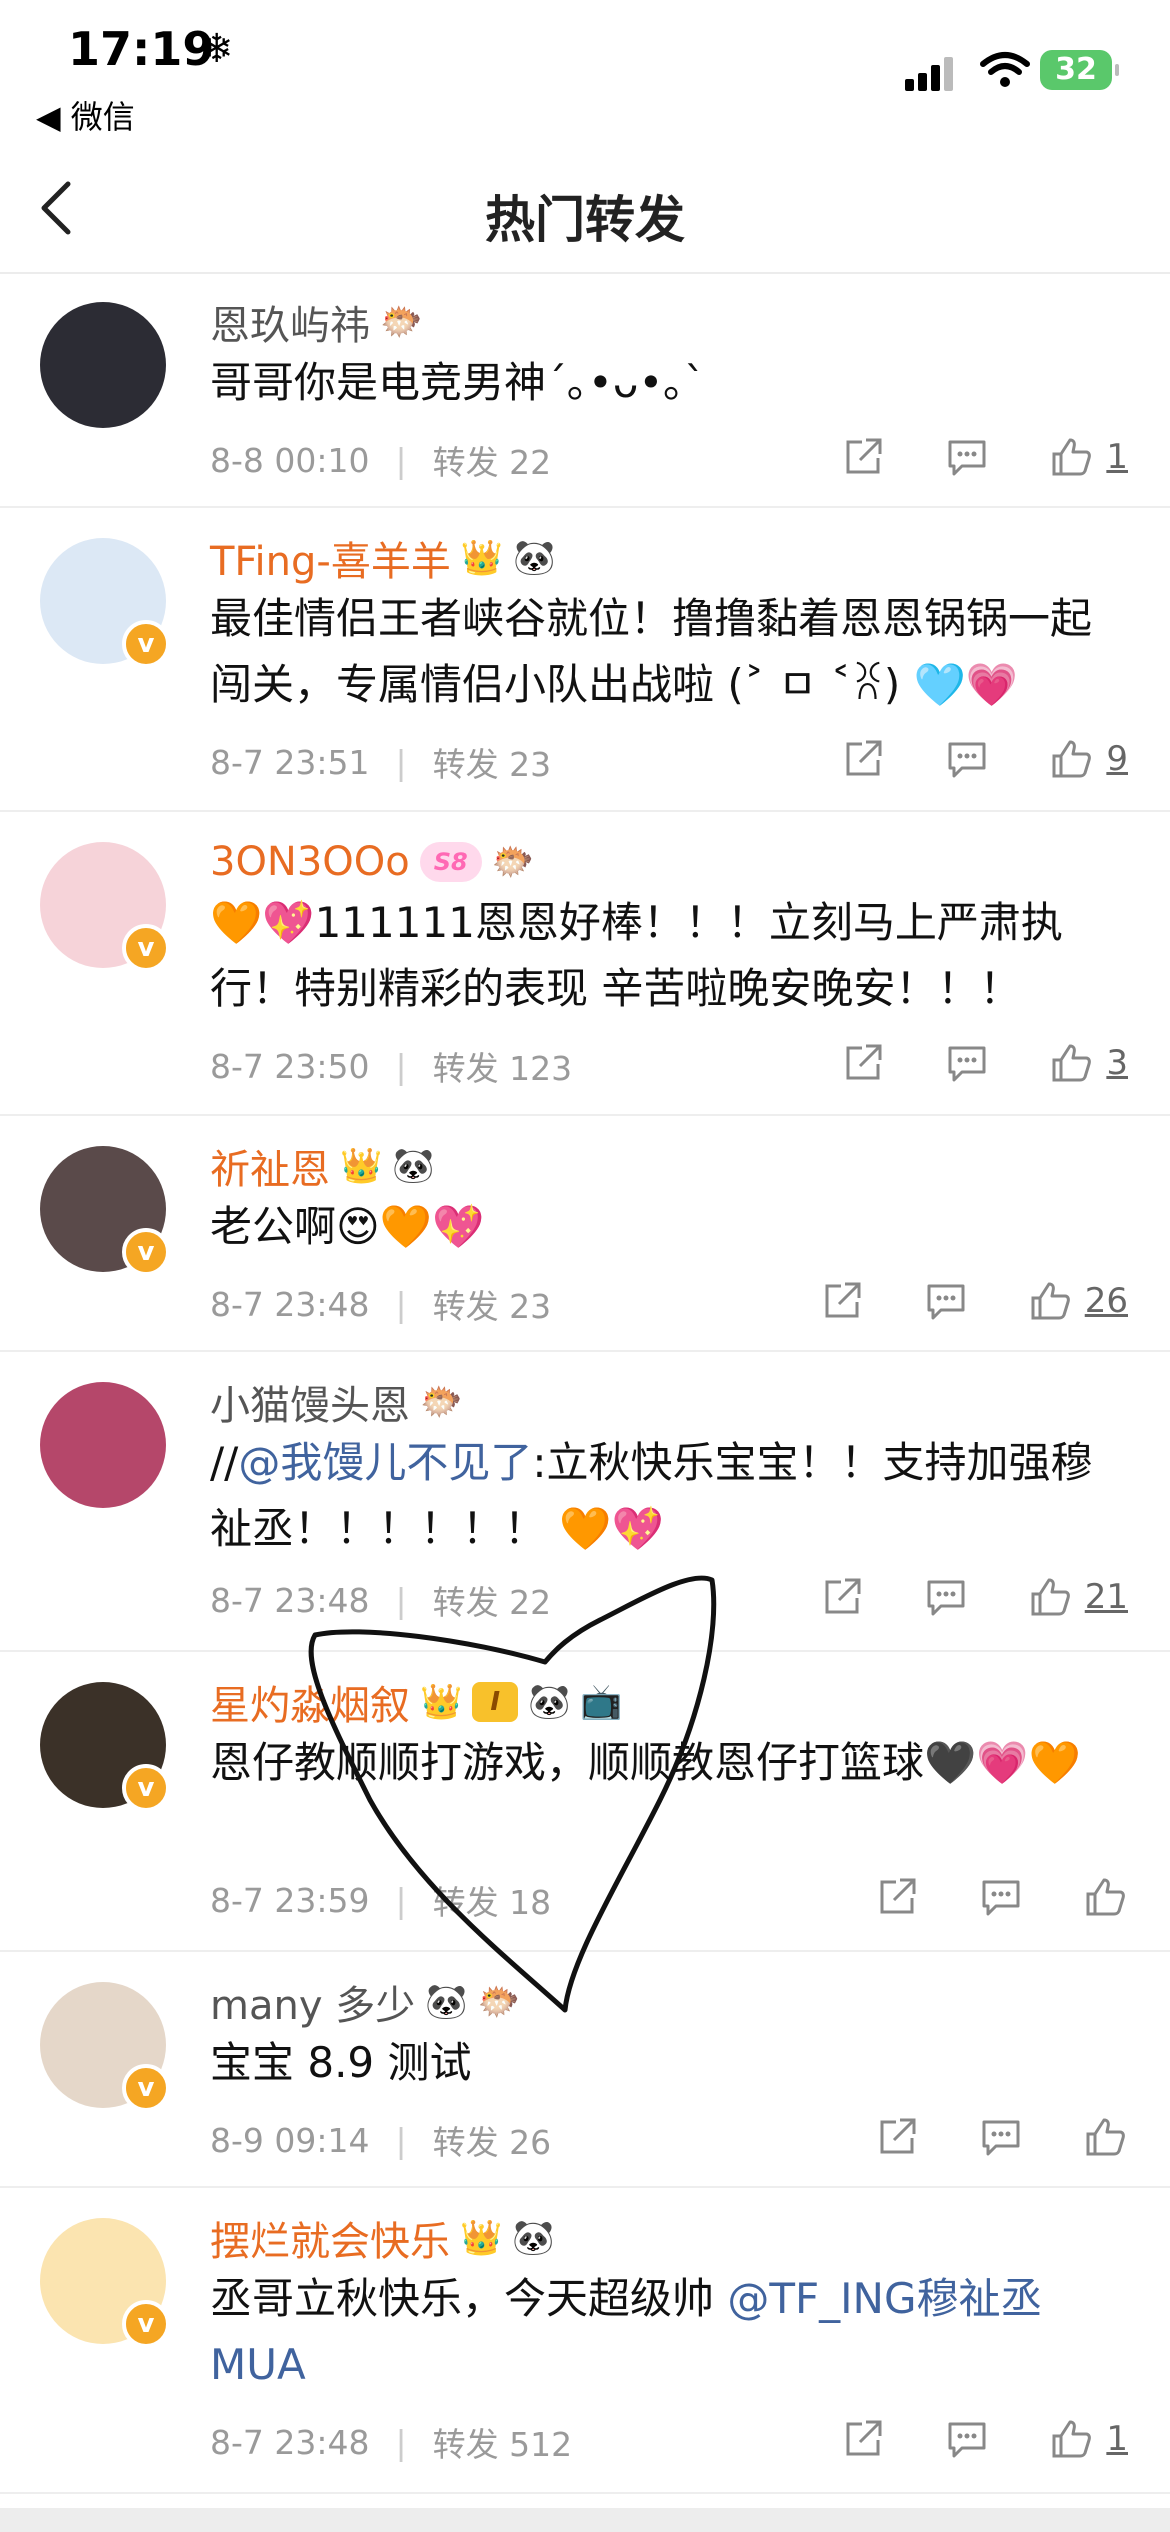  I want to click on action-bar: 1, so click(984, 457).